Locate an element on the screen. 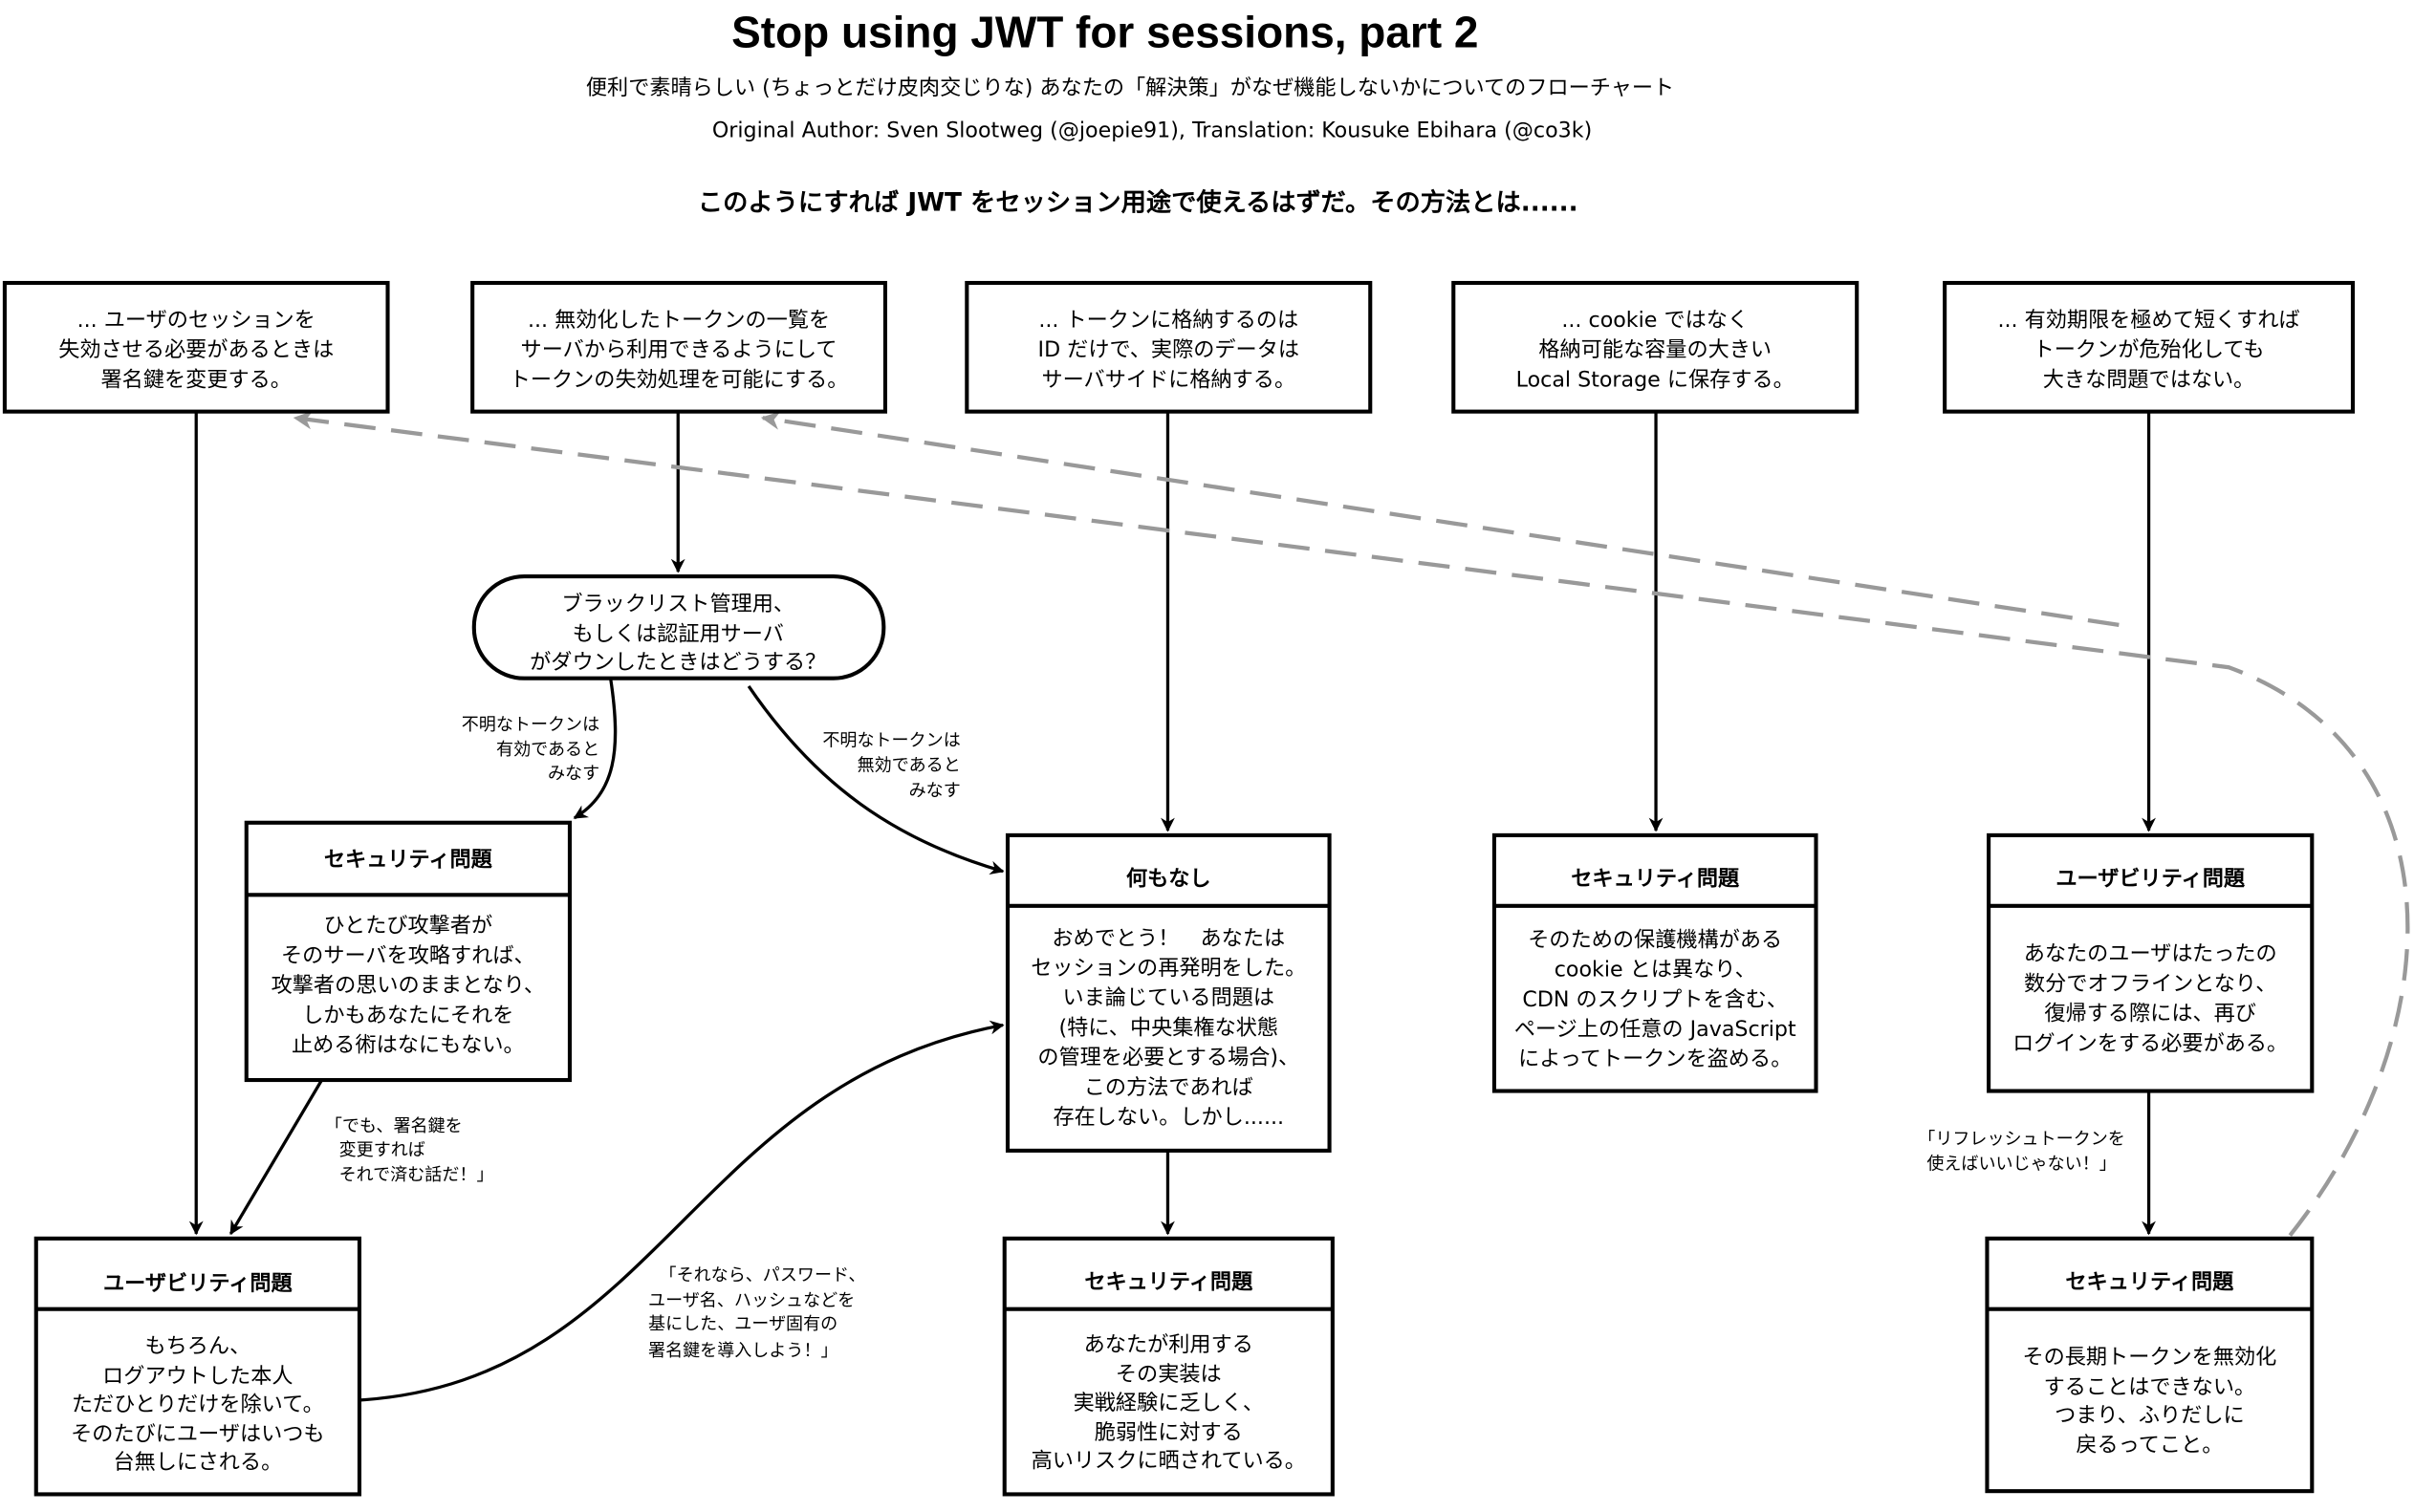 The height and width of the screenshot is (1512, 2436). loop-back-arrow is located at coordinates (1440, 519).